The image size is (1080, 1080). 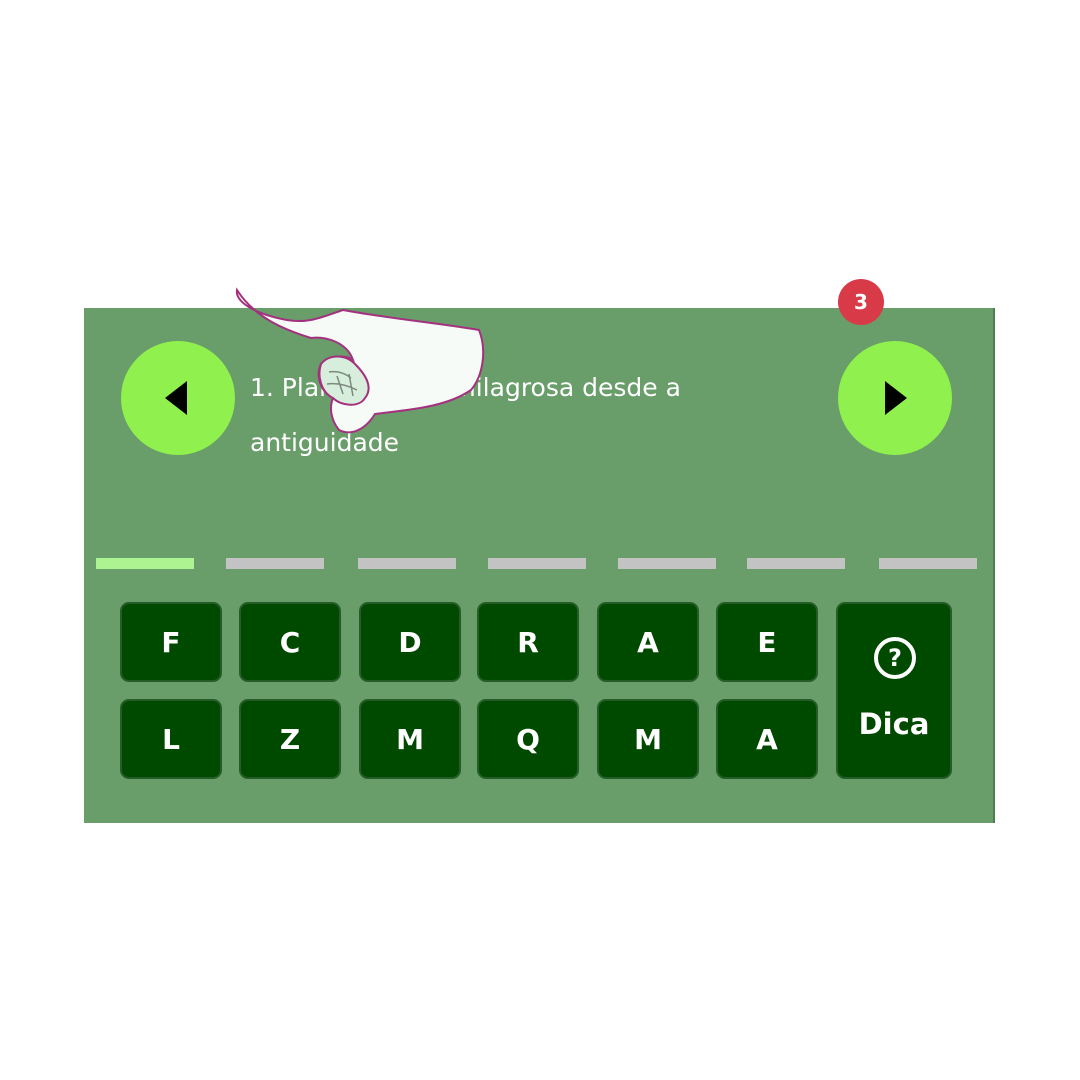 What do you see at coordinates (767, 642) in the screenshot?
I see `letter-key: E` at bounding box center [767, 642].